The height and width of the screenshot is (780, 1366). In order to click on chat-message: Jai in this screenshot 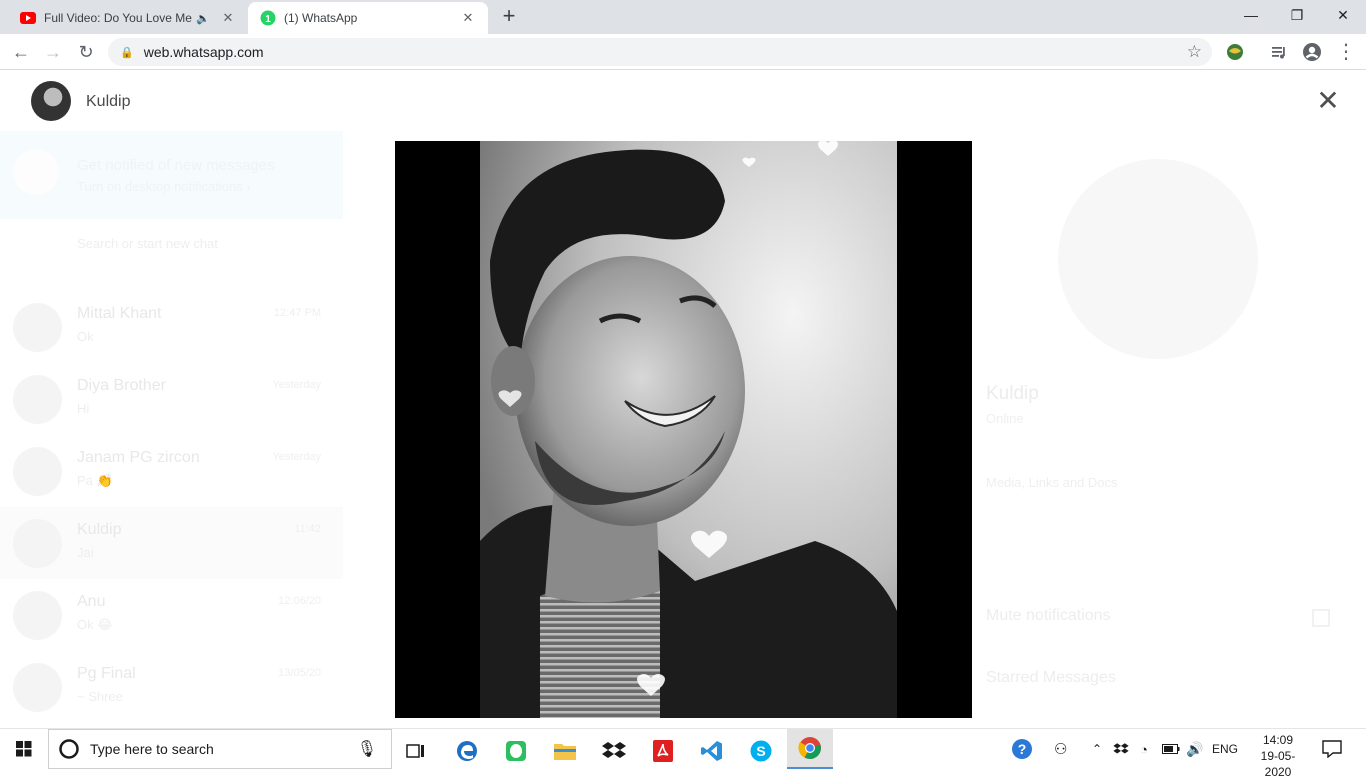, I will do `click(85, 552)`.